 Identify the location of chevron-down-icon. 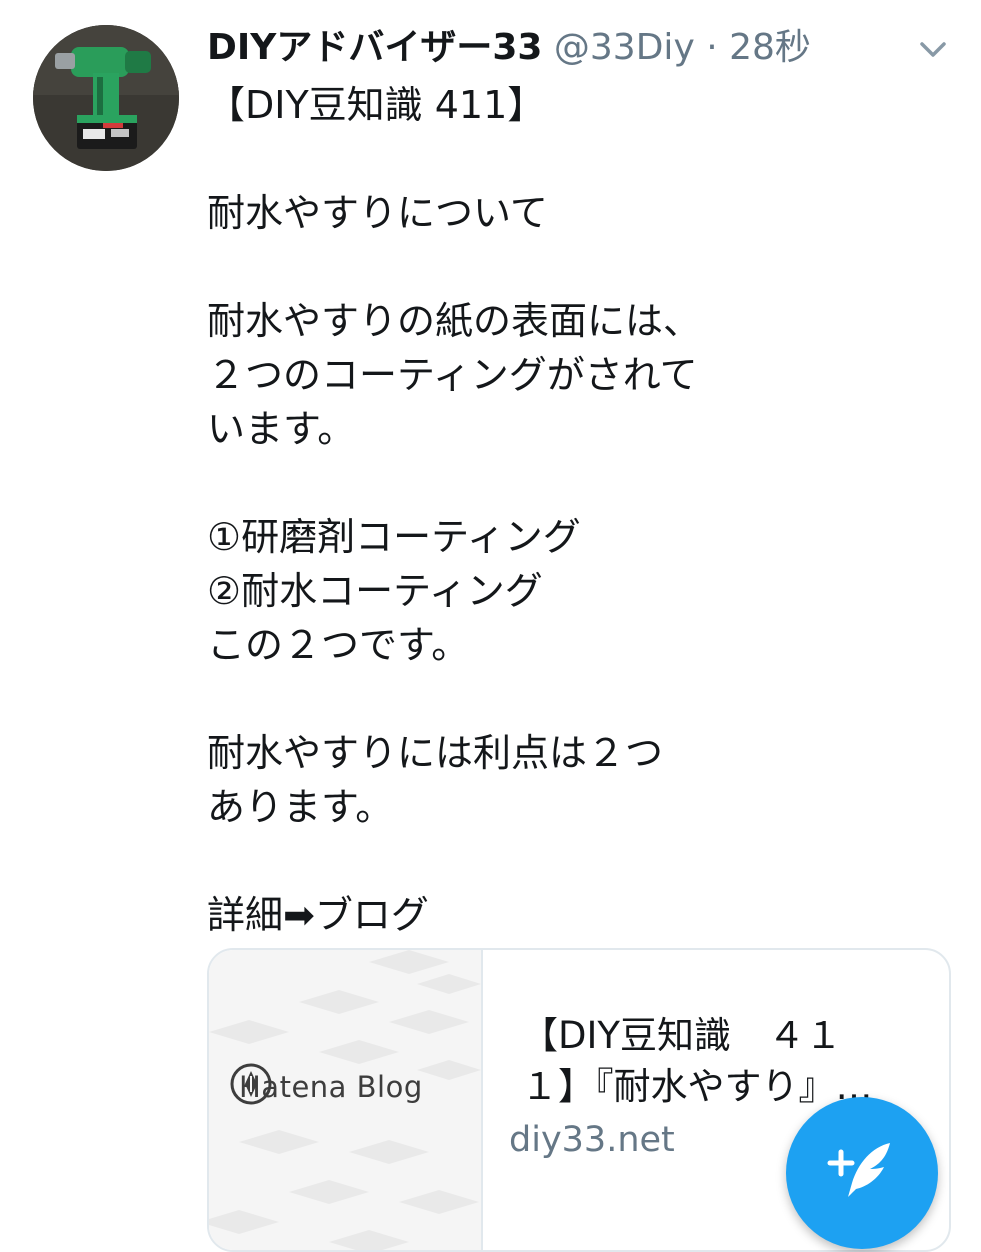
(933, 49).